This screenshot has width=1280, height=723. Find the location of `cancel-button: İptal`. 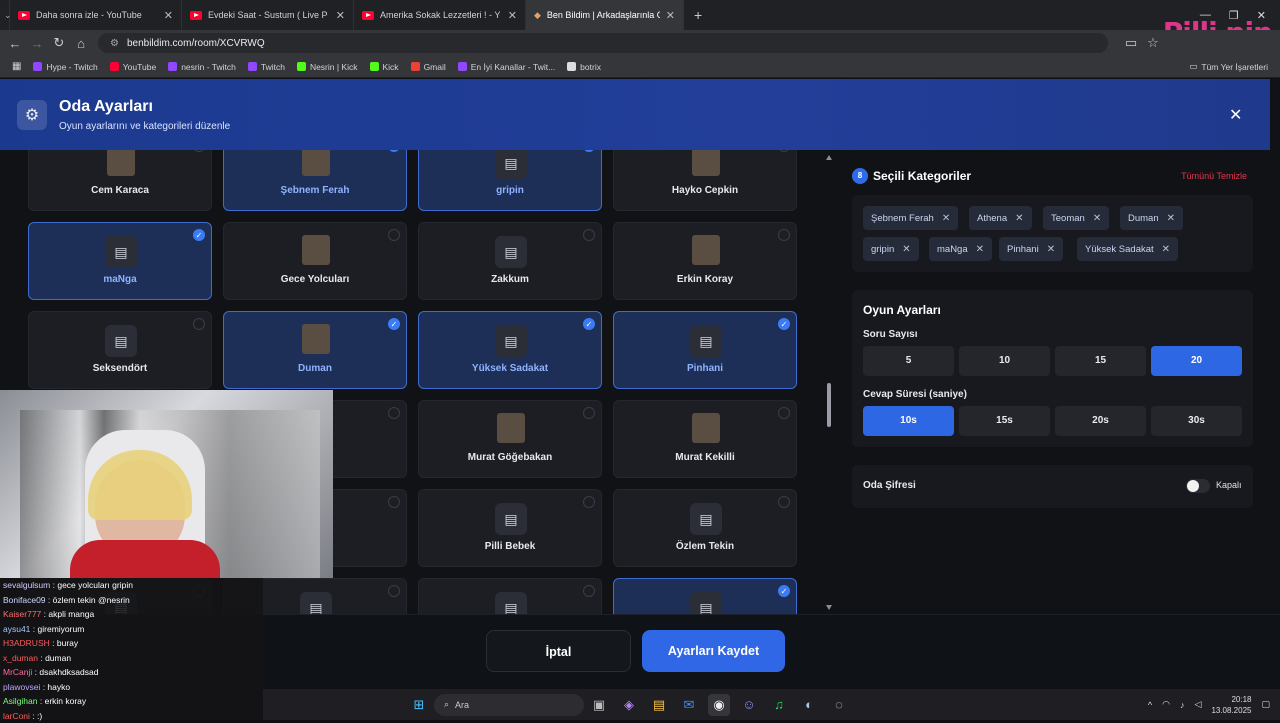

cancel-button: İptal is located at coordinates (558, 651).